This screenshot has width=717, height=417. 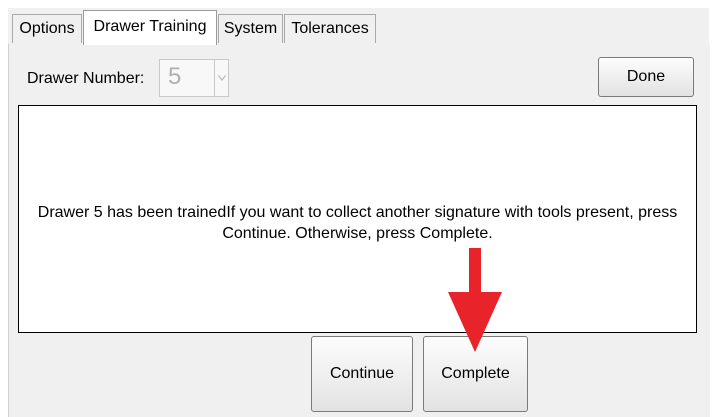 I want to click on tab-drawer-training: Drawer Training, so click(x=150, y=27).